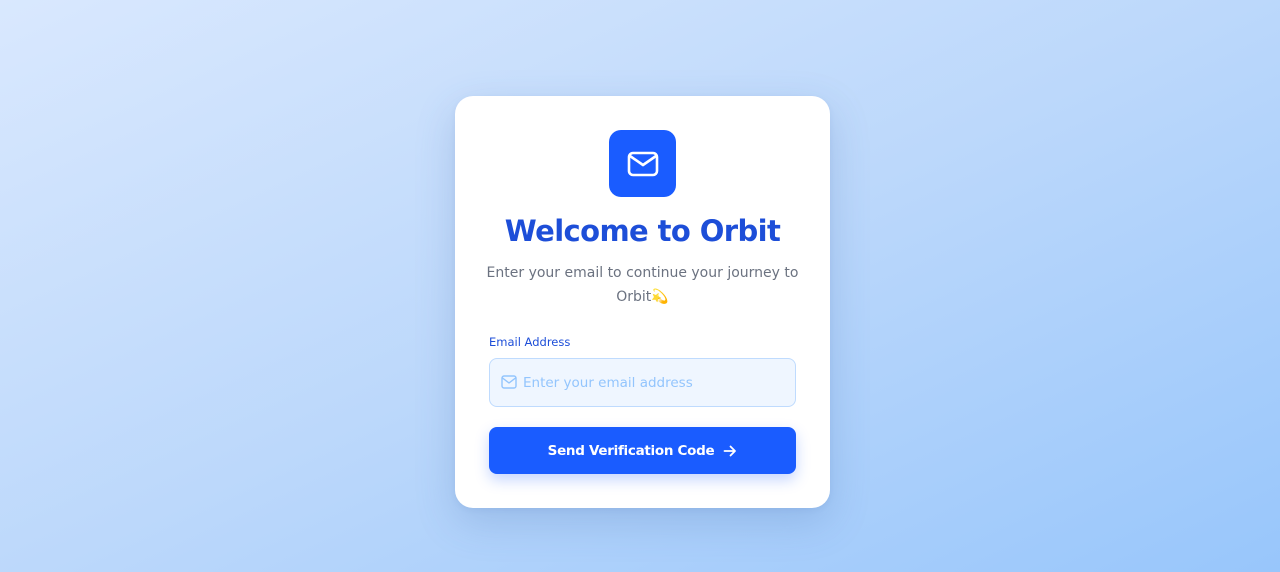 This screenshot has height=572, width=1280. What do you see at coordinates (530, 342) in the screenshot?
I see `email-label: Email Address` at bounding box center [530, 342].